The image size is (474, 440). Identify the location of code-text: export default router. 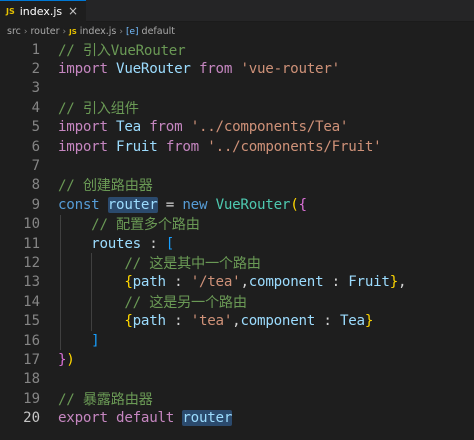
(145, 418).